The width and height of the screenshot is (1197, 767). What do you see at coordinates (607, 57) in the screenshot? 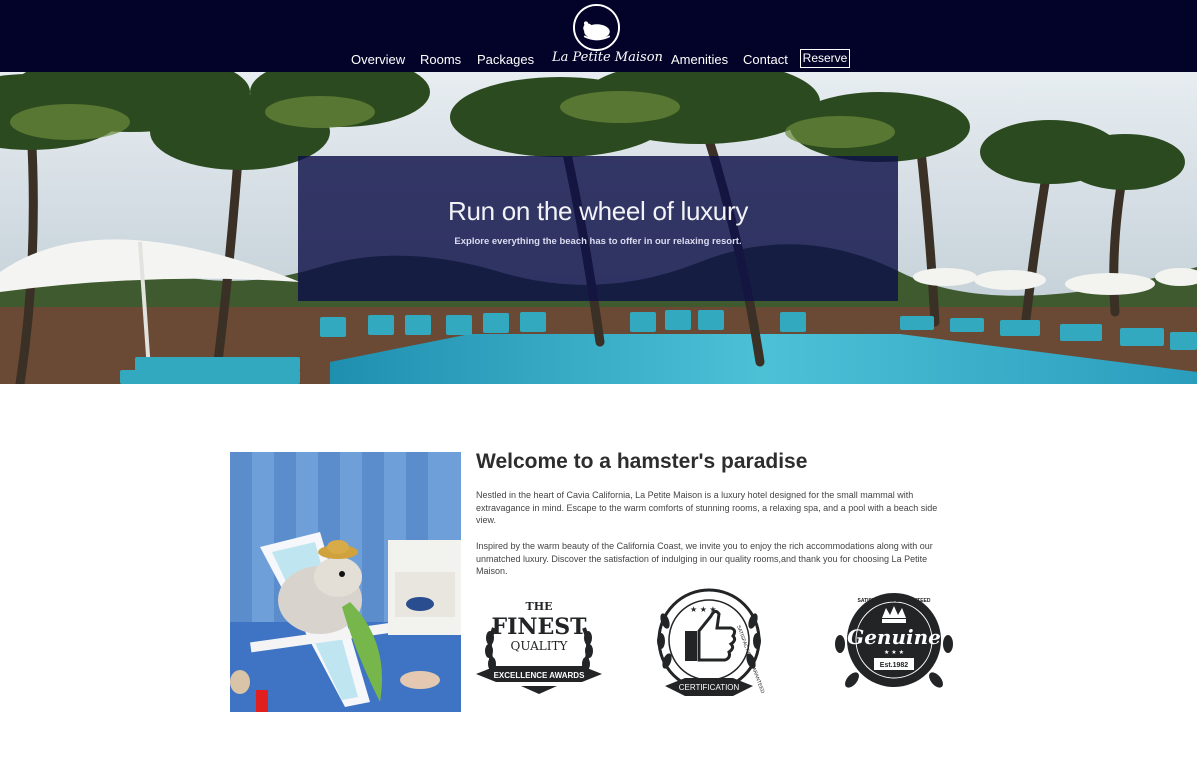
I see `nav-brand-name: La Petite Maison` at bounding box center [607, 57].